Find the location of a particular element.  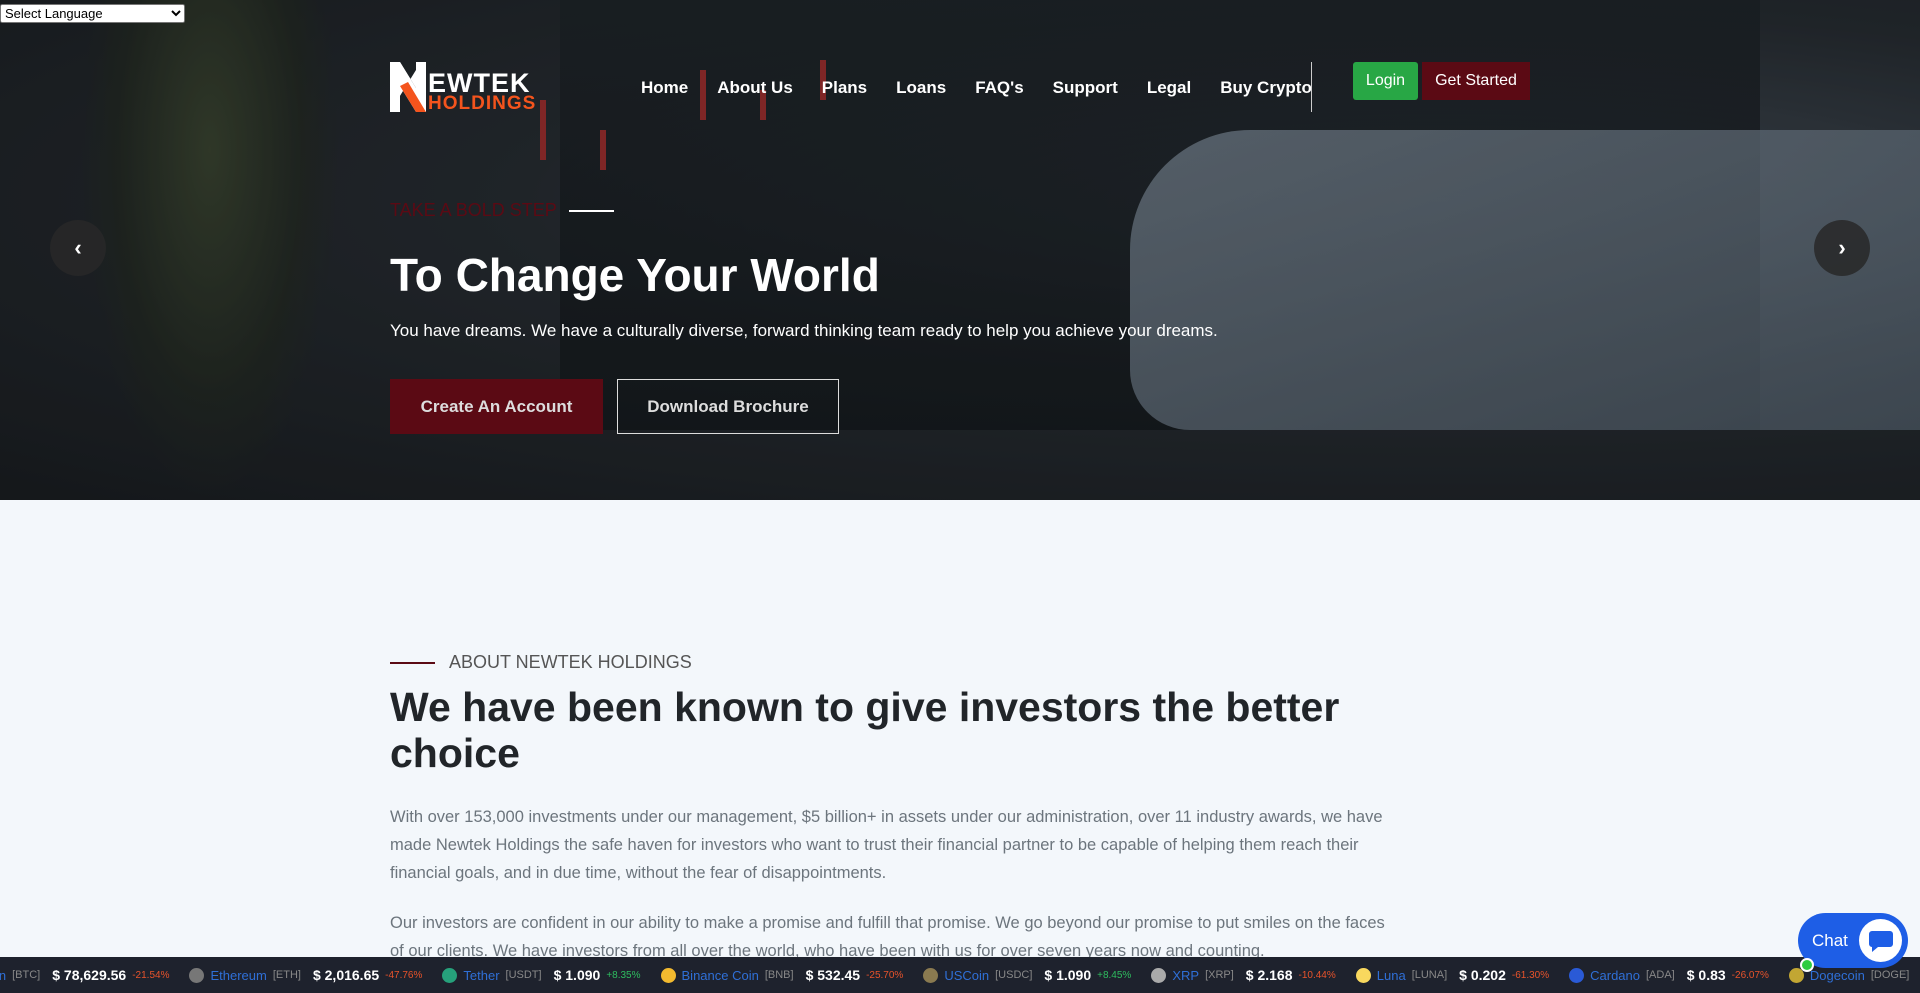

coin-symbol: [ADA] is located at coordinates (1660, 975).